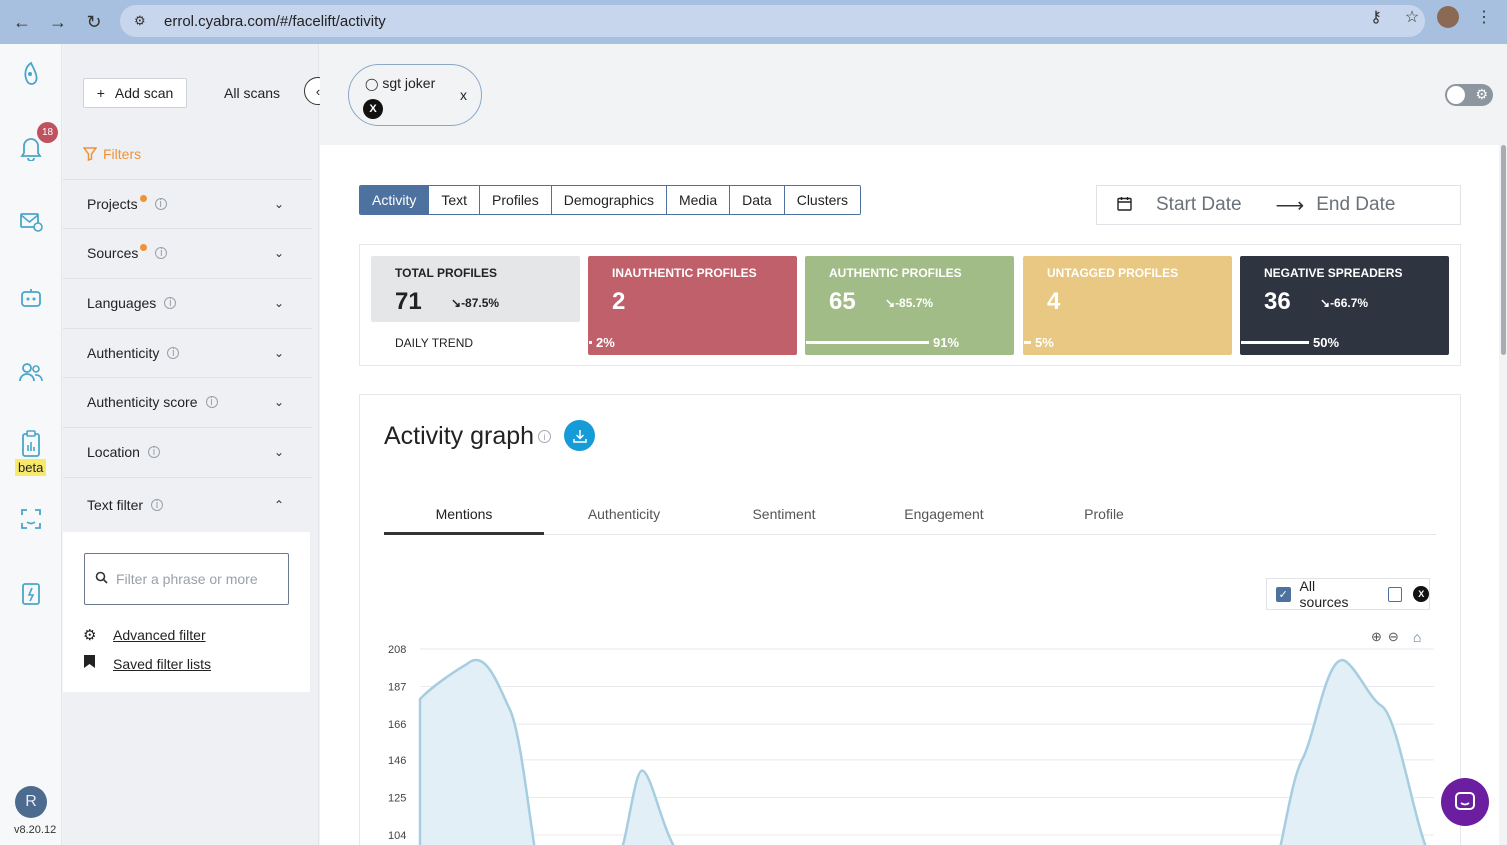  What do you see at coordinates (1376, 637) in the screenshot?
I see `zoom-in-icon: ⊕` at bounding box center [1376, 637].